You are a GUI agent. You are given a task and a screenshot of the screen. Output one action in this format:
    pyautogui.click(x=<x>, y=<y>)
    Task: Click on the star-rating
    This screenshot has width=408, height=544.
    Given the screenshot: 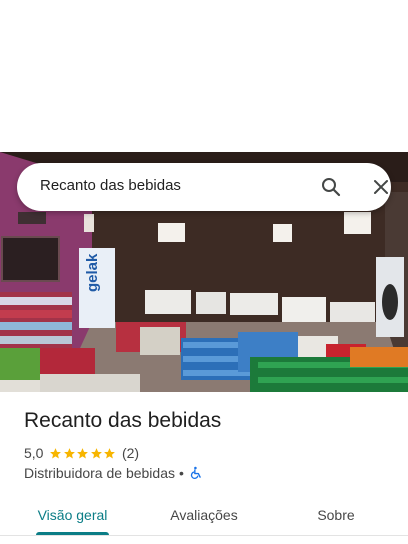 What is the action you would take?
    pyautogui.click(x=83, y=453)
    